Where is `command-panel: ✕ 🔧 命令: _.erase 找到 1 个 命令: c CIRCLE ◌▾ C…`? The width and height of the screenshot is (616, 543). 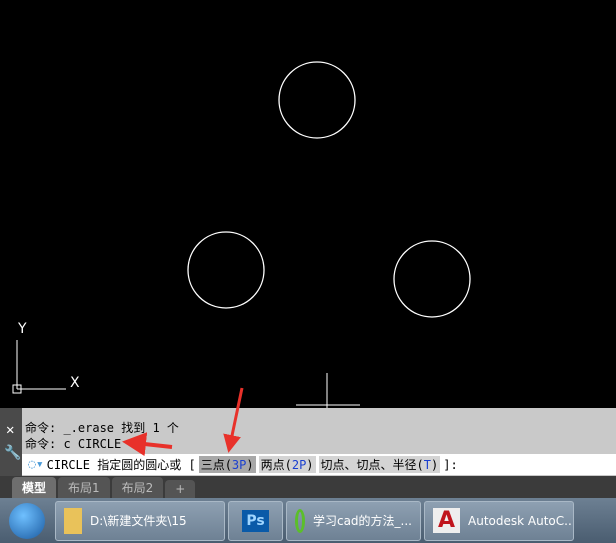 command-panel: ✕ 🔧 命令: _.erase 找到 1 个 命令: c CIRCLE ◌▾ C… is located at coordinates (308, 442).